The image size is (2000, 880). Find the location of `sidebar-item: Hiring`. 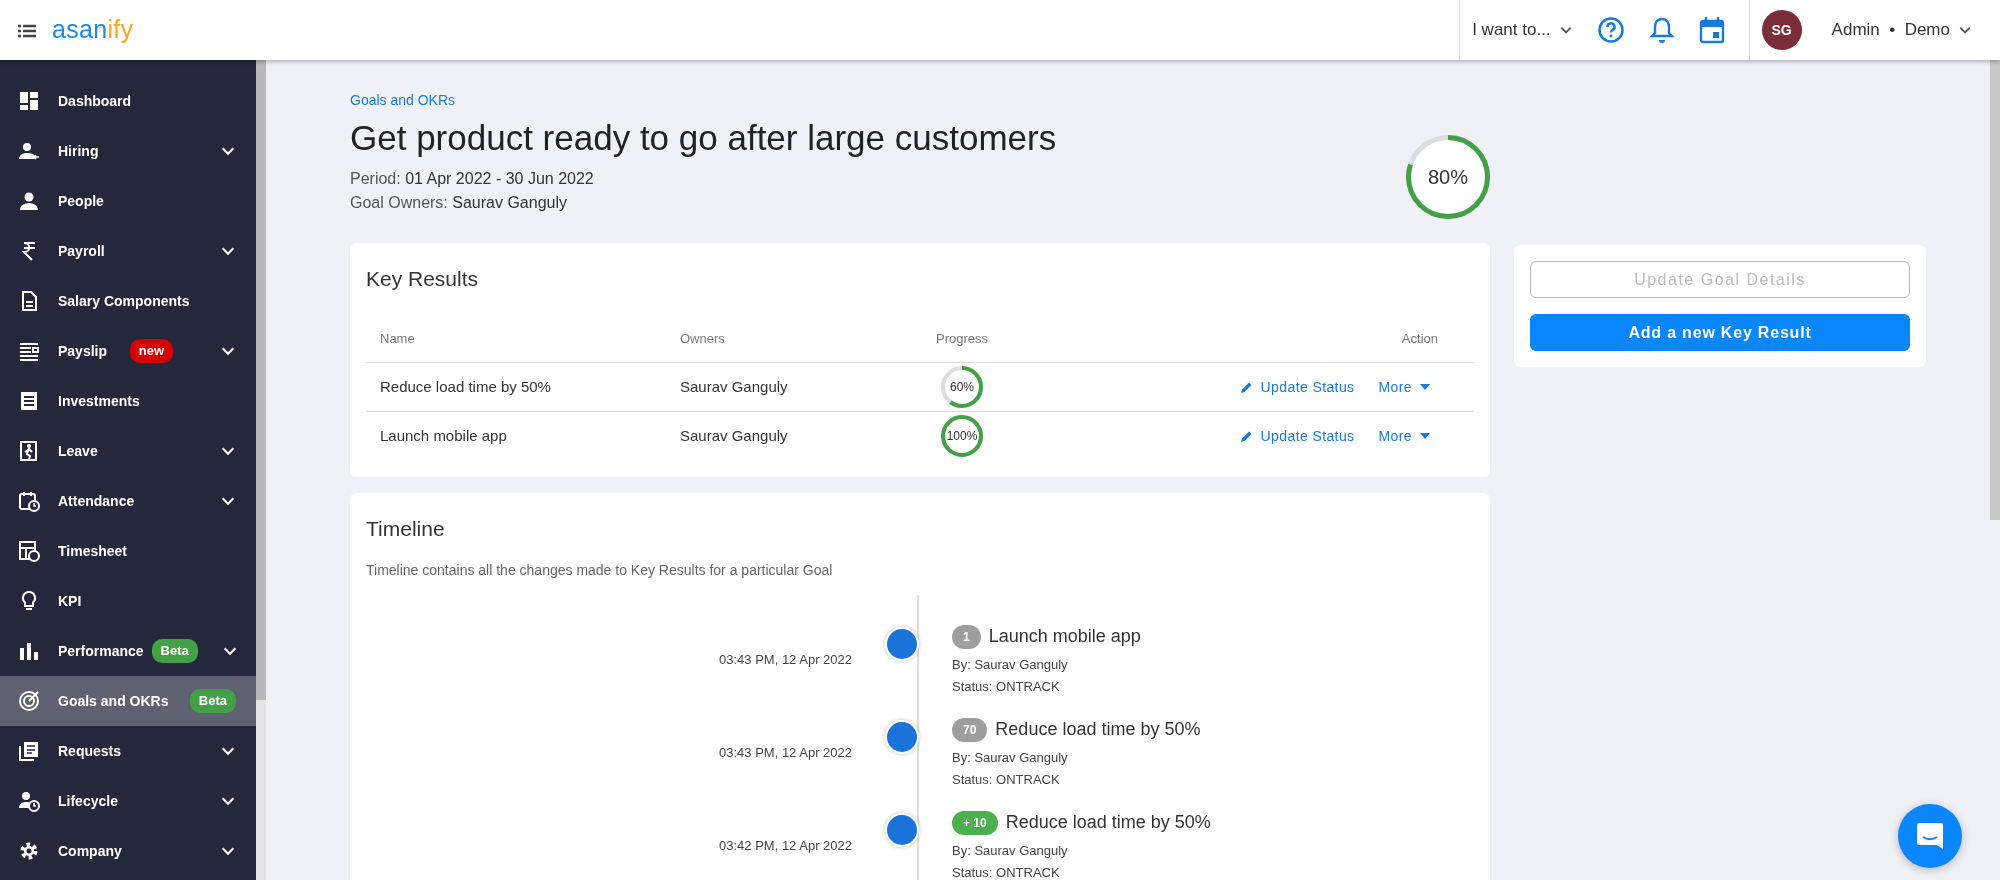

sidebar-item: Hiring is located at coordinates (128, 151).